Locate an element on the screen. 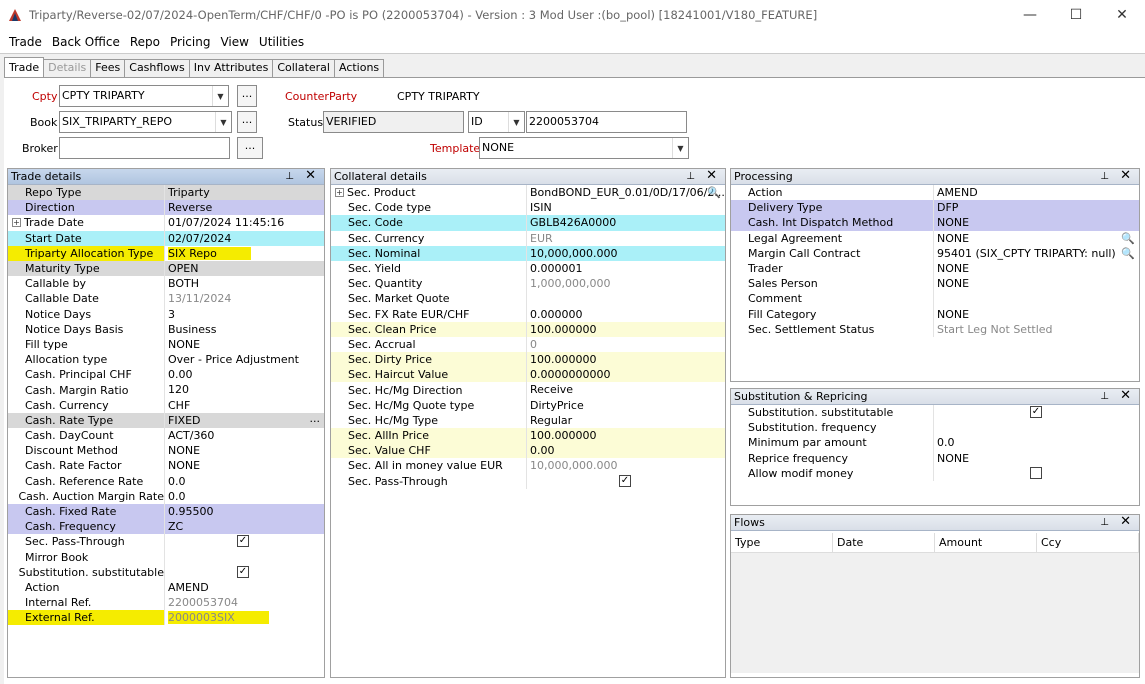  property-value: SIX Repo is located at coordinates (244, 253).